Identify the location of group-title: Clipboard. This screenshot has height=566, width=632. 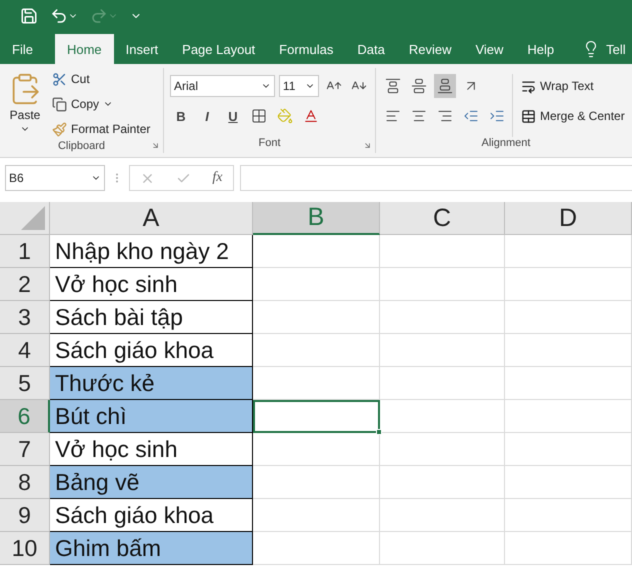
(82, 146).